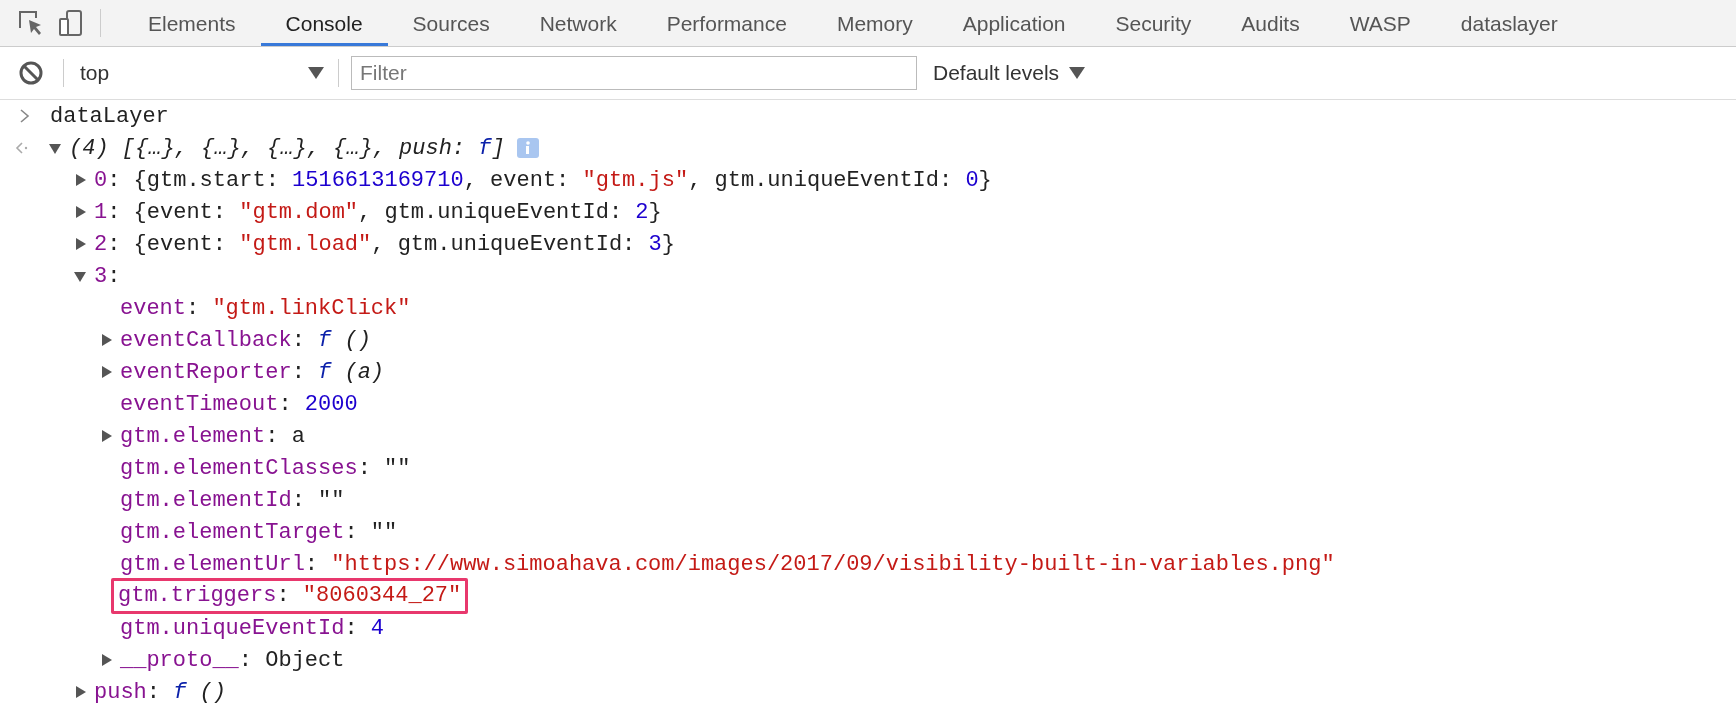 This screenshot has height=726, width=1736. I want to click on panel-tab: Sources, so click(451, 23).